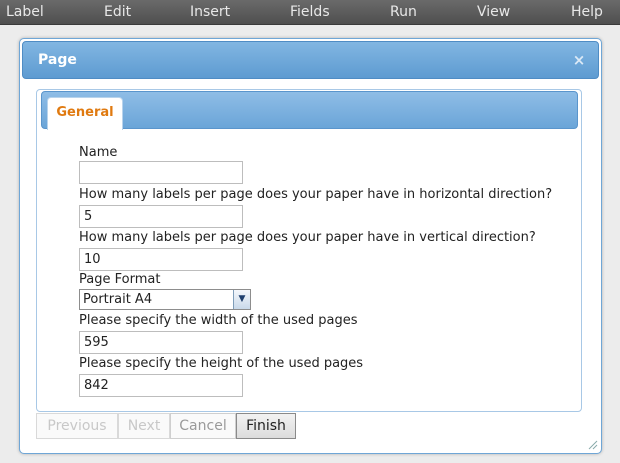 The height and width of the screenshot is (463, 620). What do you see at coordinates (161, 342) in the screenshot?
I see `width-field` at bounding box center [161, 342].